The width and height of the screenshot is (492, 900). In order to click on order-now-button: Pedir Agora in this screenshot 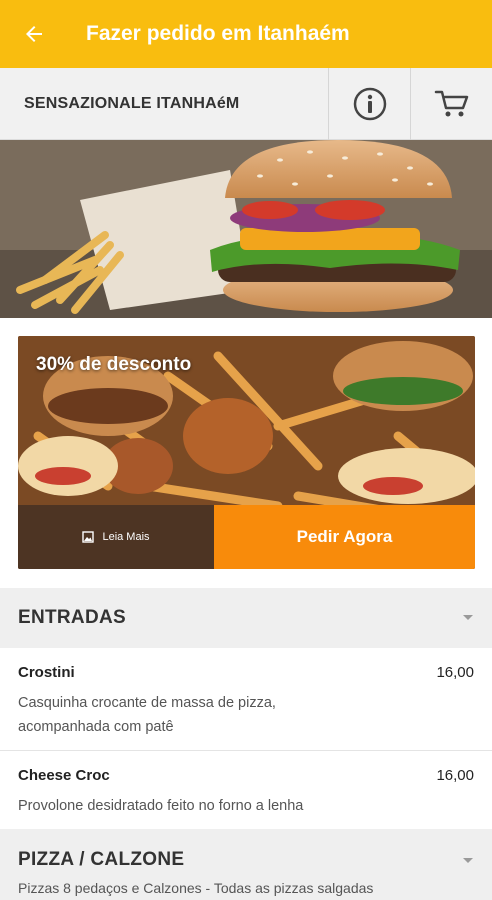, I will do `click(344, 537)`.